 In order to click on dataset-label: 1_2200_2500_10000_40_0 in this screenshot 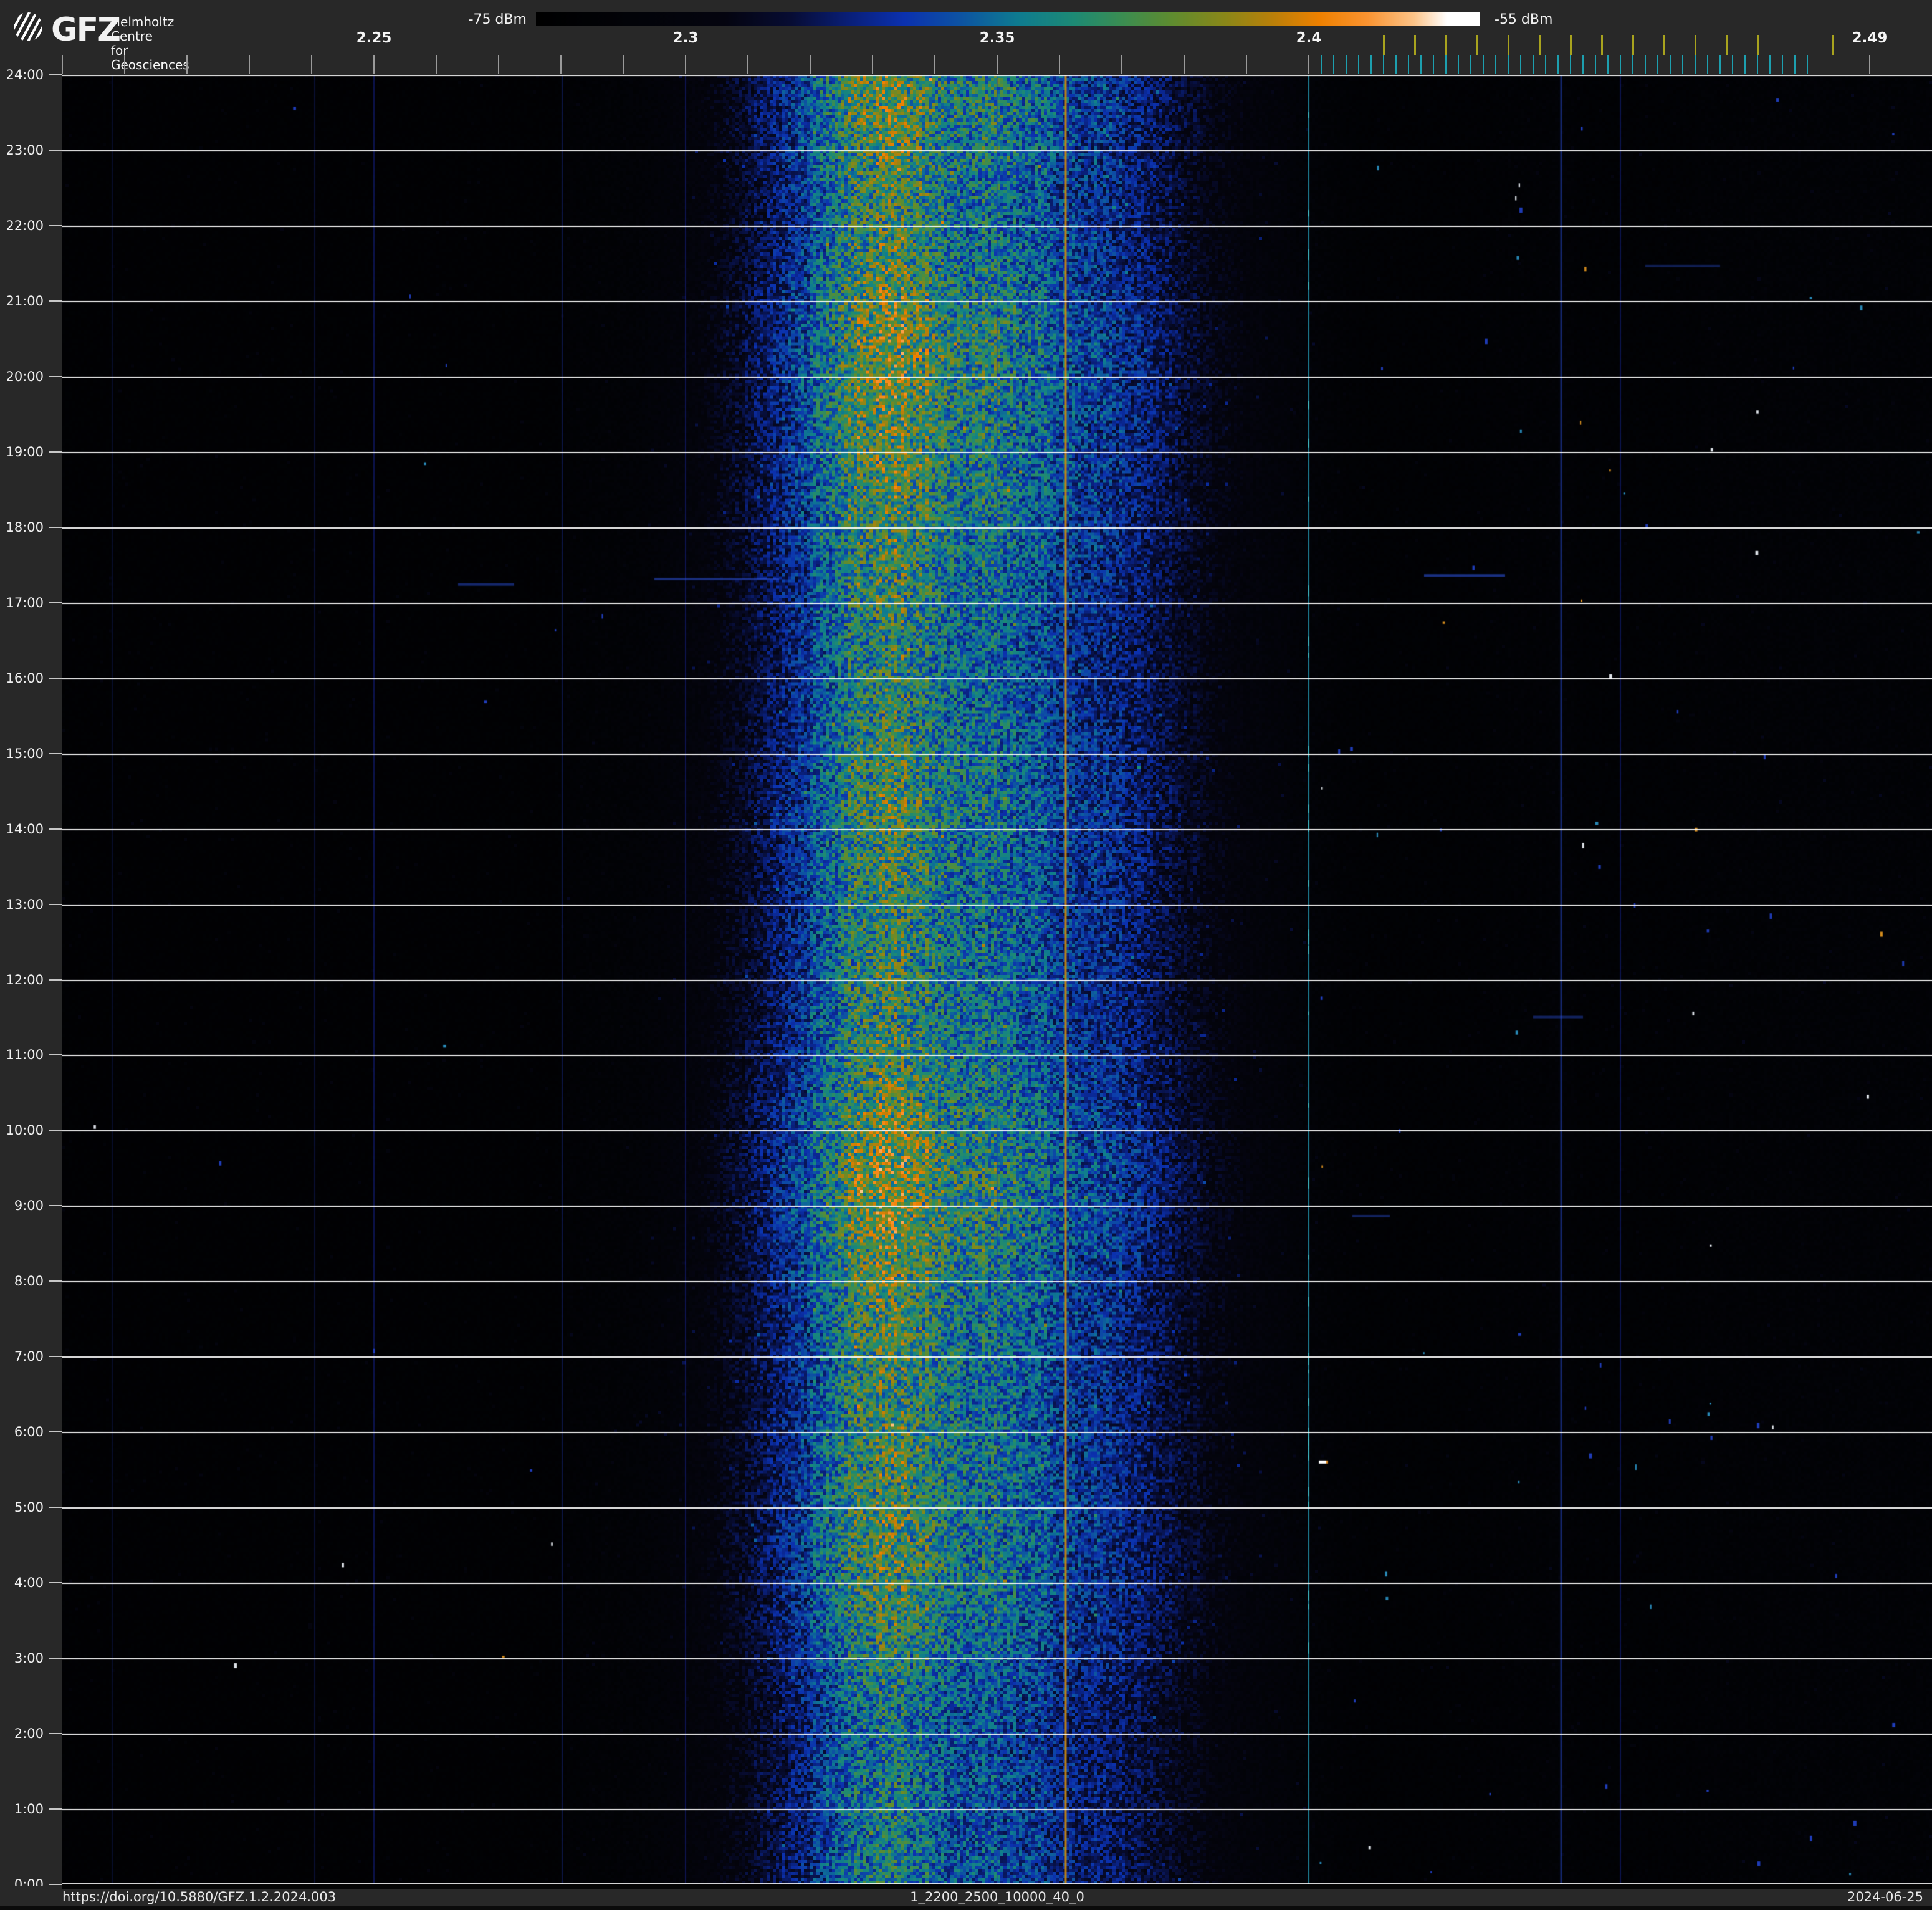, I will do `click(997, 1896)`.